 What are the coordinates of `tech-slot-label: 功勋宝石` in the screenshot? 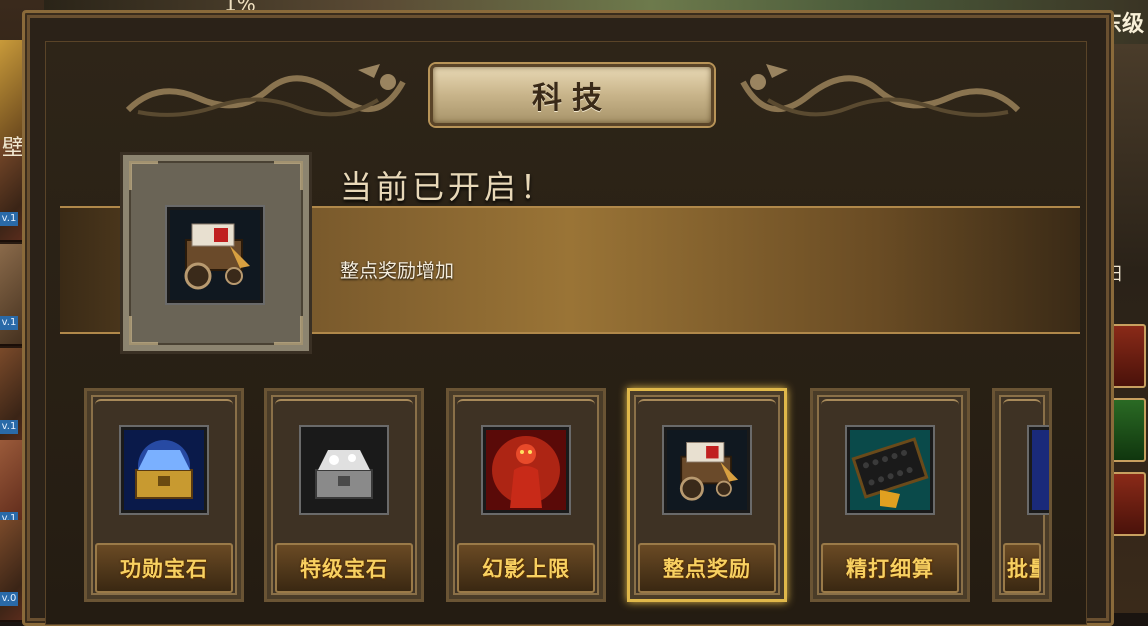 It's located at (164, 568).